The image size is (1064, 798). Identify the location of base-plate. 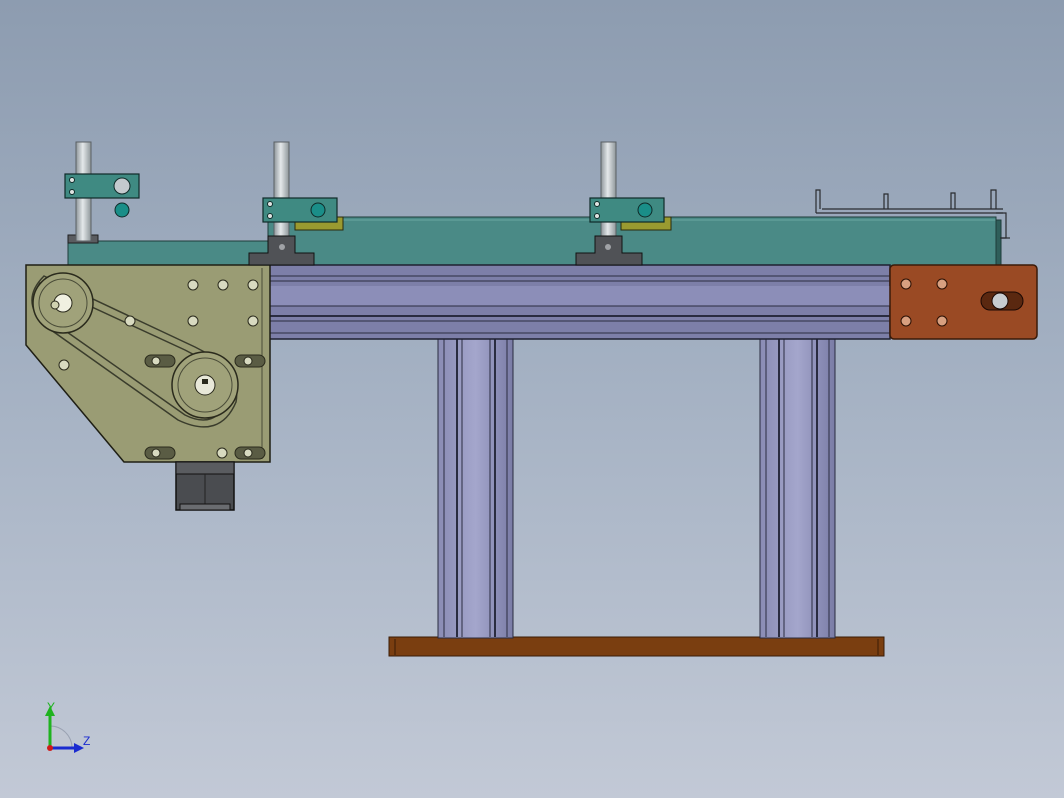
(636, 646).